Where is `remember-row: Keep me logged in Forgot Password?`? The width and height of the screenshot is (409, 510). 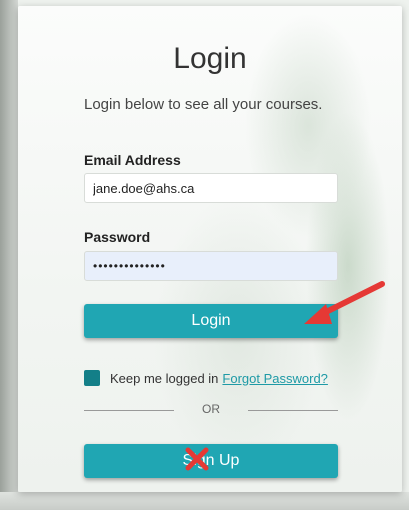 remember-row: Keep me logged in Forgot Password? is located at coordinates (206, 378).